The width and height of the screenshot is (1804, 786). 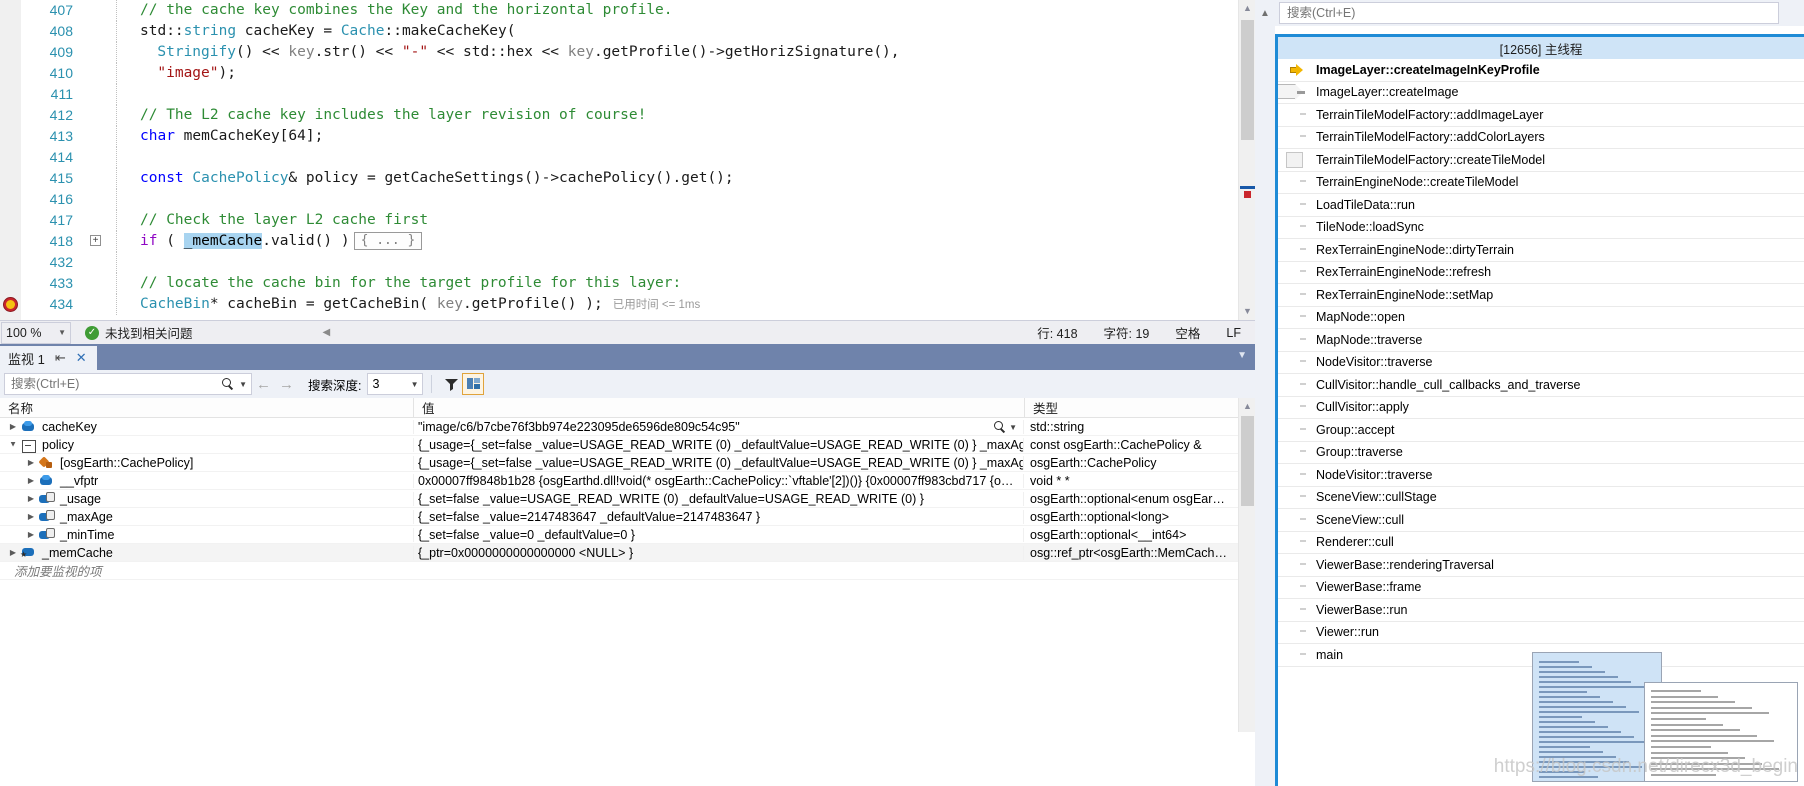 I want to click on call-stack-row: CullVisitor::apply, so click(x=1541, y=408).